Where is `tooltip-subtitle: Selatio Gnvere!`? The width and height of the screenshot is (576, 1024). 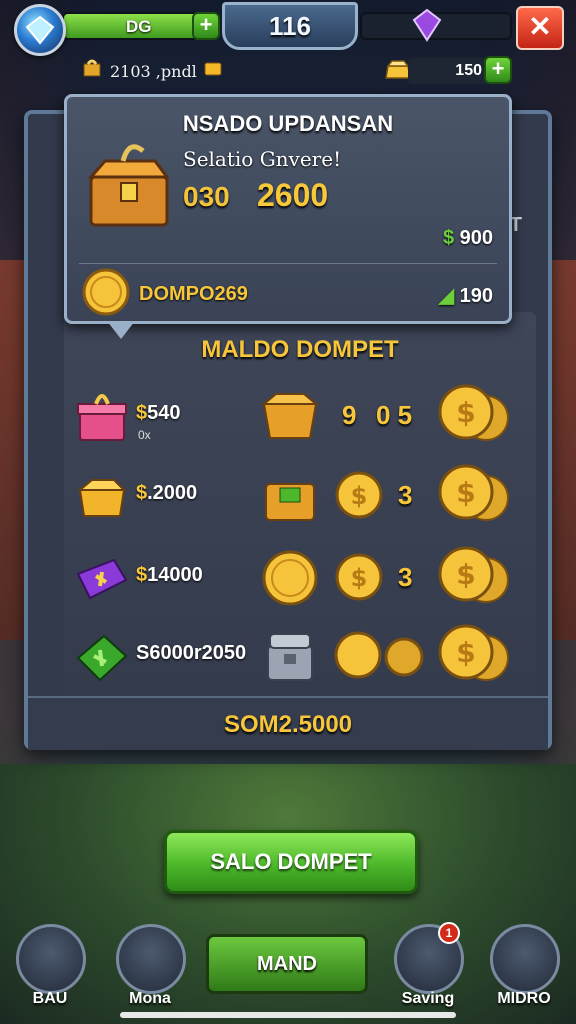 tooltip-subtitle: Selatio Gnvere! is located at coordinates (262, 159).